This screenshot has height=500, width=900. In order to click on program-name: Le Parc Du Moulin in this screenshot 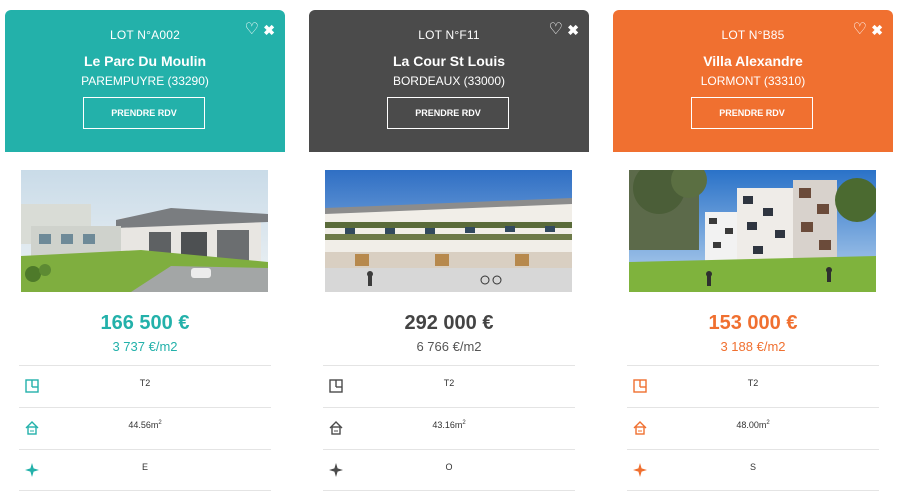, I will do `click(145, 61)`.